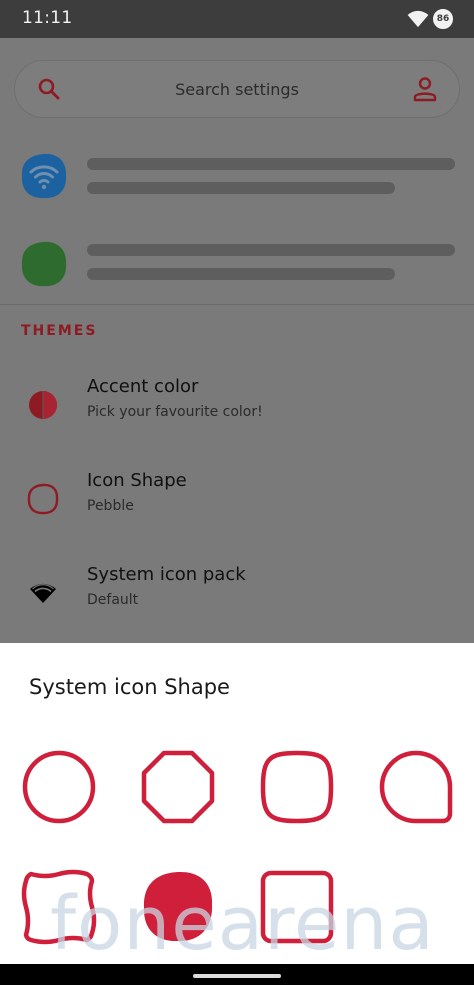  Describe the element at coordinates (110, 506) in the screenshot. I see `icon-shape-subtitle: Pebble` at that location.